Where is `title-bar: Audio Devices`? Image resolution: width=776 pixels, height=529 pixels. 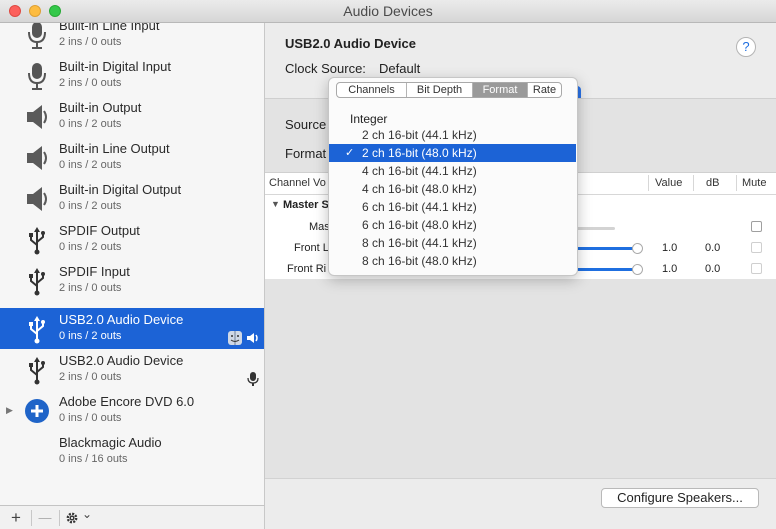
title-bar: Audio Devices is located at coordinates (388, 11).